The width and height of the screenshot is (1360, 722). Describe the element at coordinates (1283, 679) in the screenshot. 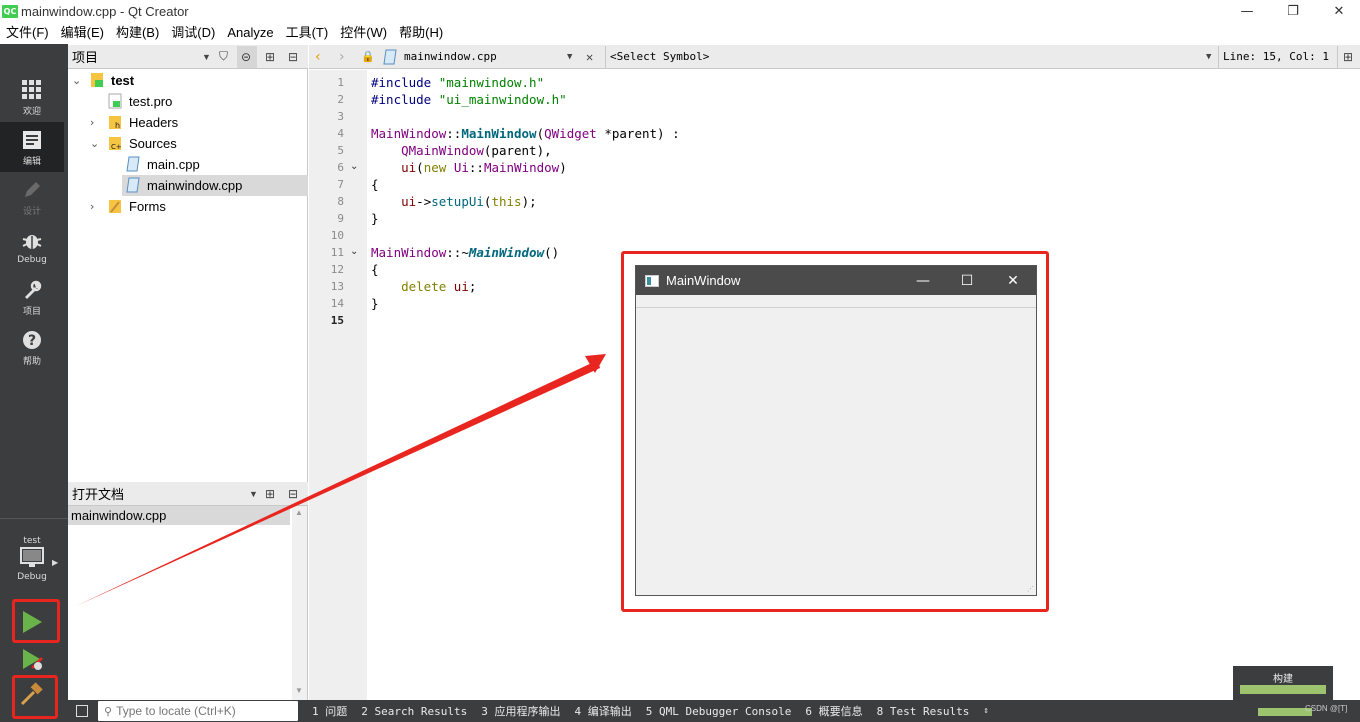

I see `build-progress-label: 构建` at that location.